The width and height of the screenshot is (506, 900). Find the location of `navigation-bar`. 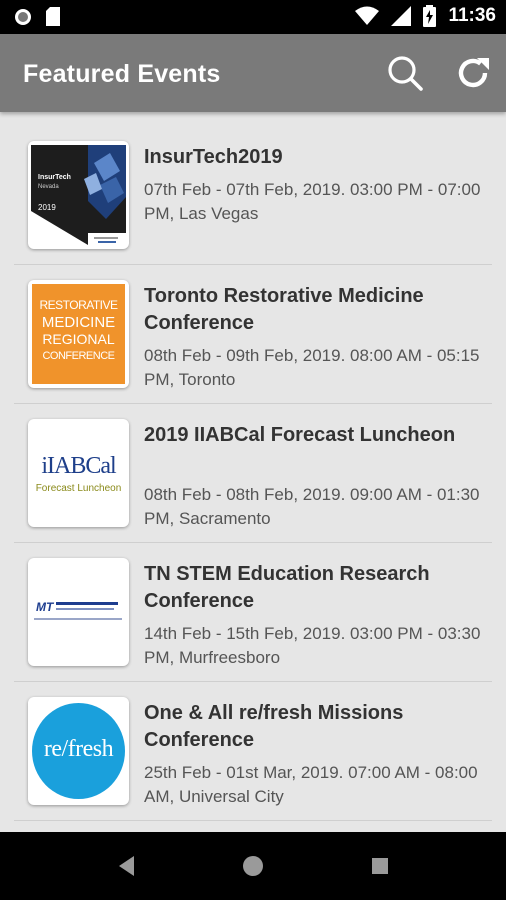

navigation-bar is located at coordinates (253, 866).